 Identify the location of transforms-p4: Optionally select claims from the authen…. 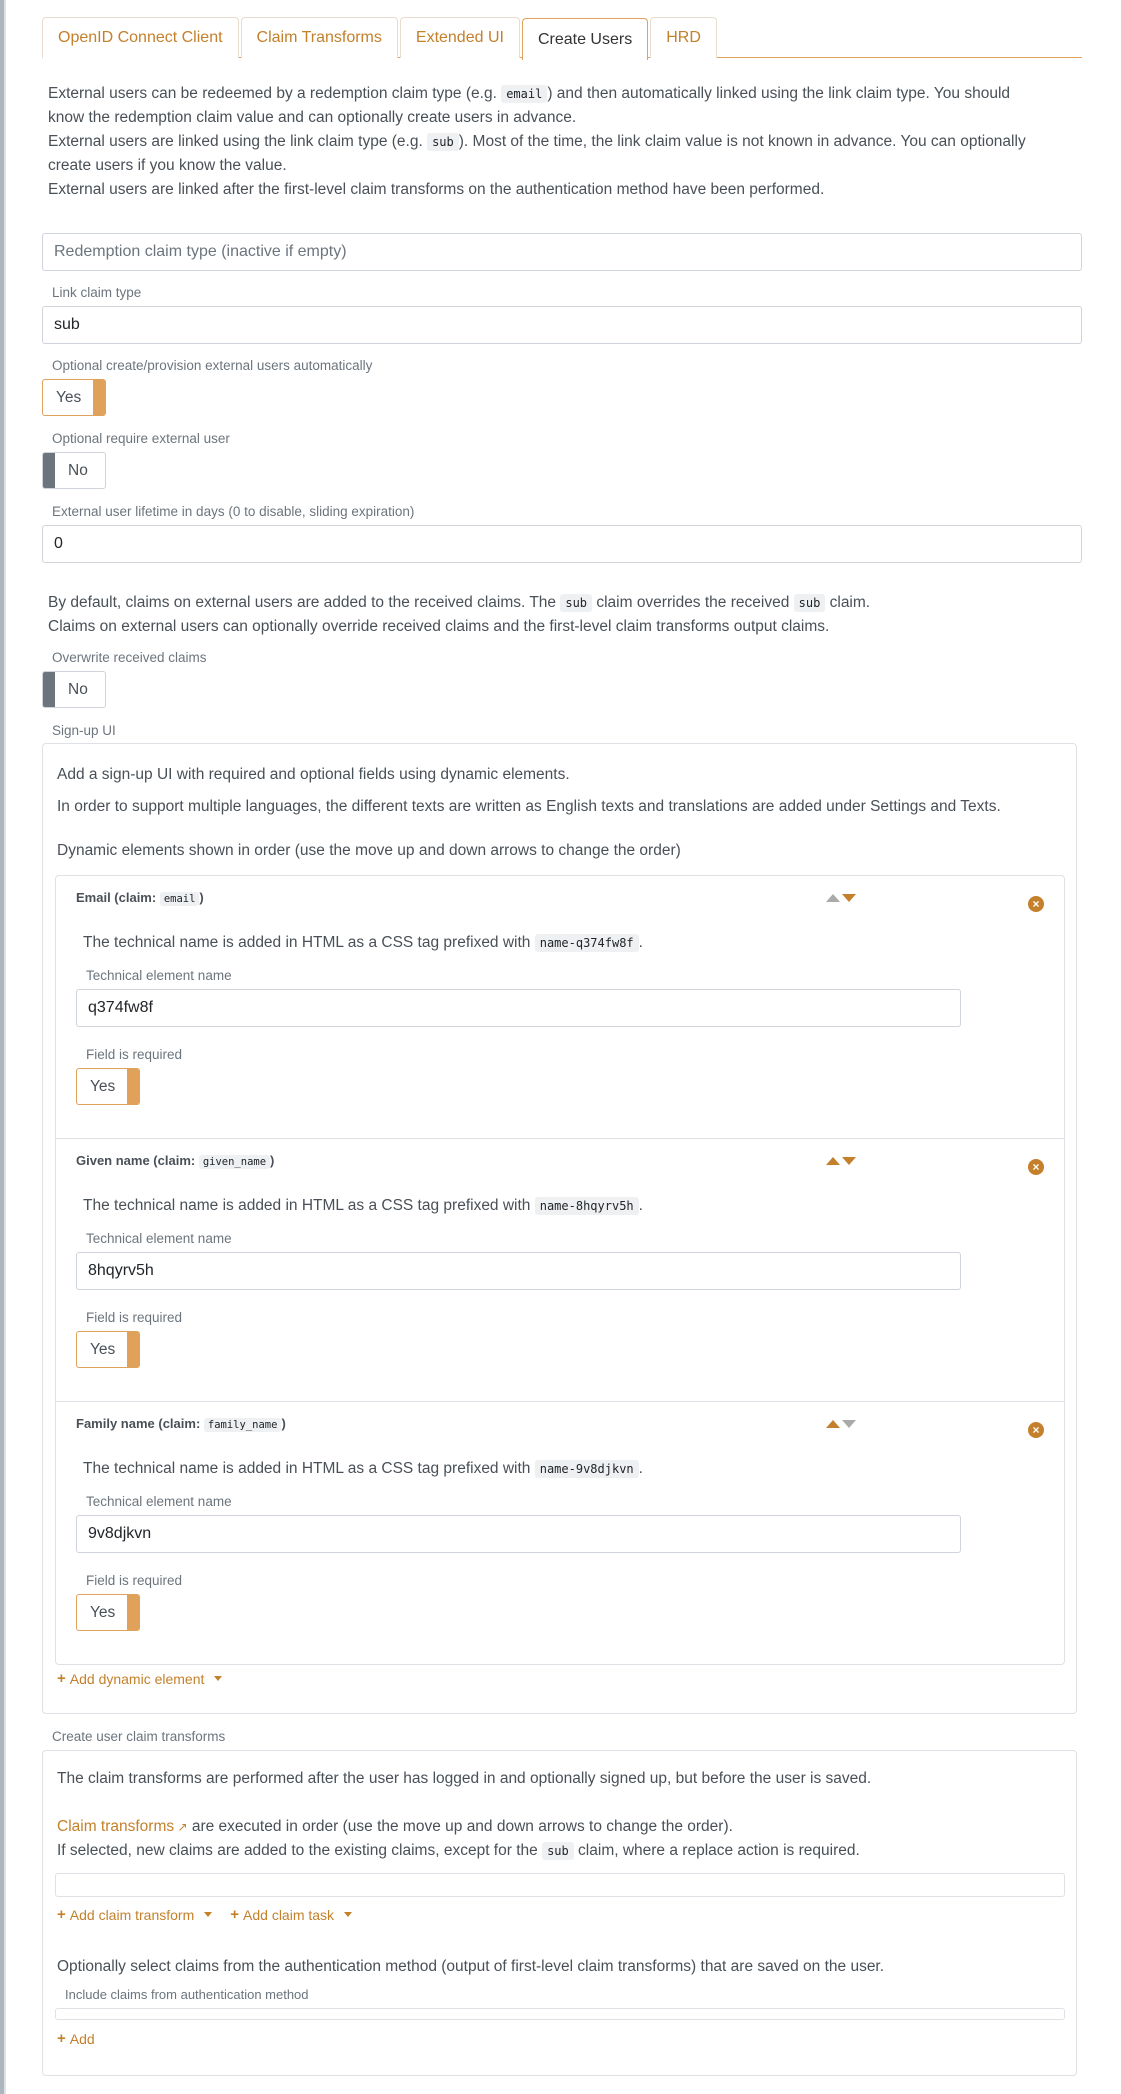
(471, 1966).